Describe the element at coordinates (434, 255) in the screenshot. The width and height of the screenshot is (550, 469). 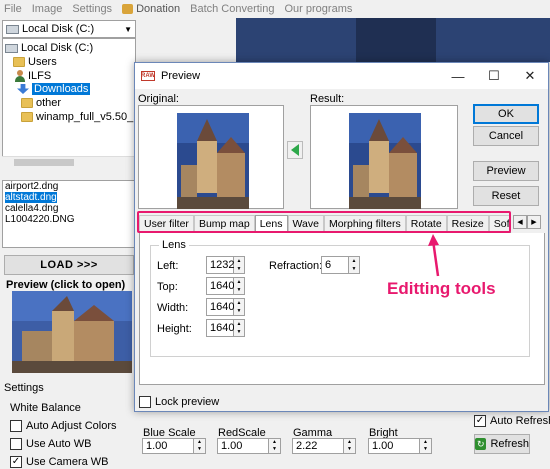
I see `annotation-arrow` at that location.